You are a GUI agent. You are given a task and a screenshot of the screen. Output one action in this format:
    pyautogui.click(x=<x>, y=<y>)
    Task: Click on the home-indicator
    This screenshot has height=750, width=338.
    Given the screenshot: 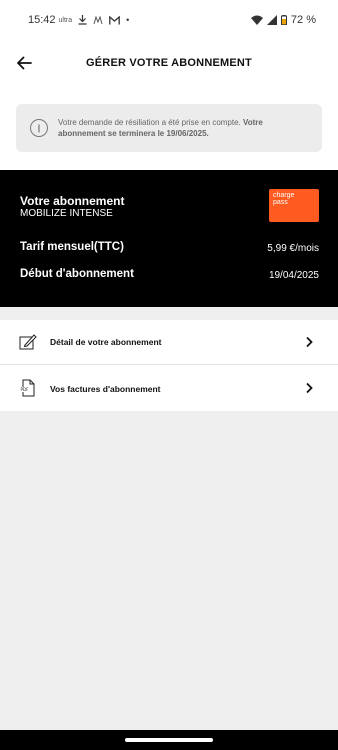 What is the action you would take?
    pyautogui.click(x=169, y=740)
    